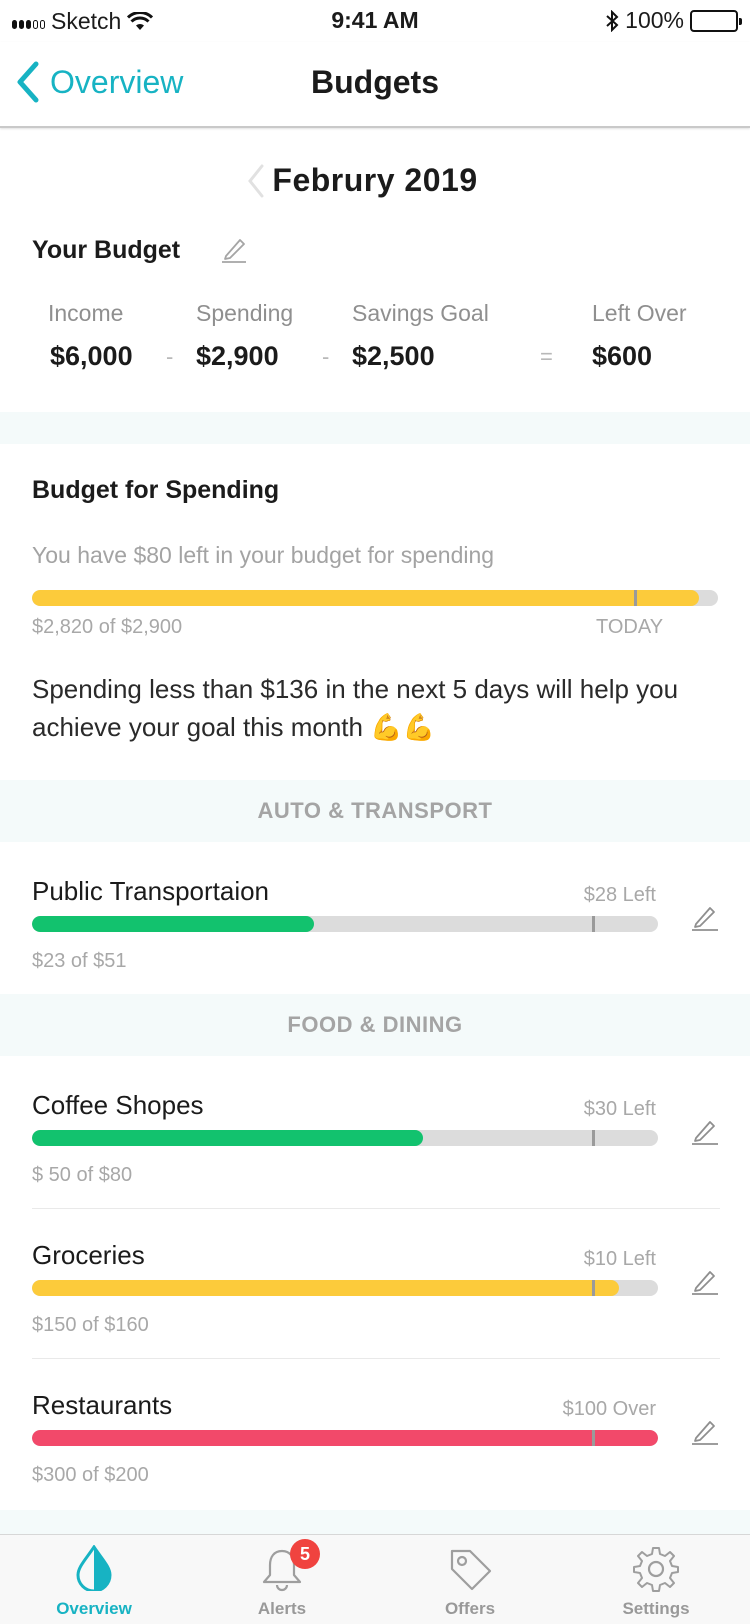 Image resolution: width=750 pixels, height=1624 pixels. I want to click on summary-label: Spending, so click(245, 313).